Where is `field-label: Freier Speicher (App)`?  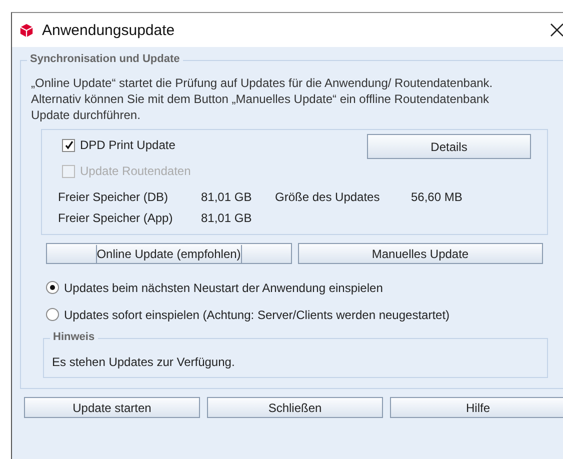 field-label: Freier Speicher (App) is located at coordinates (116, 217).